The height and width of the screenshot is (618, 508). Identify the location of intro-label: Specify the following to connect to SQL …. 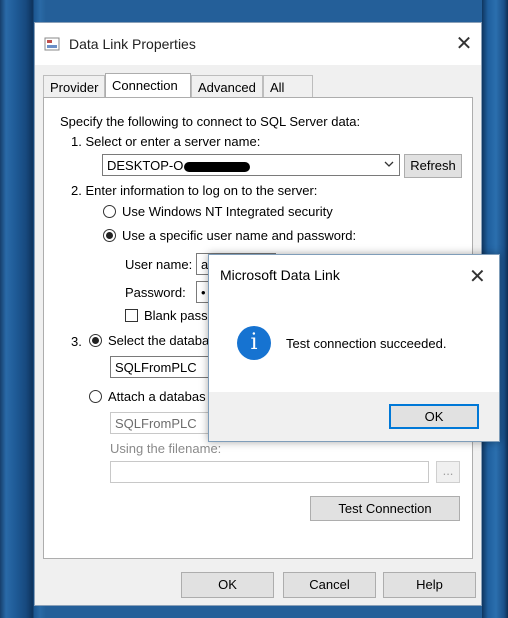
(210, 121).